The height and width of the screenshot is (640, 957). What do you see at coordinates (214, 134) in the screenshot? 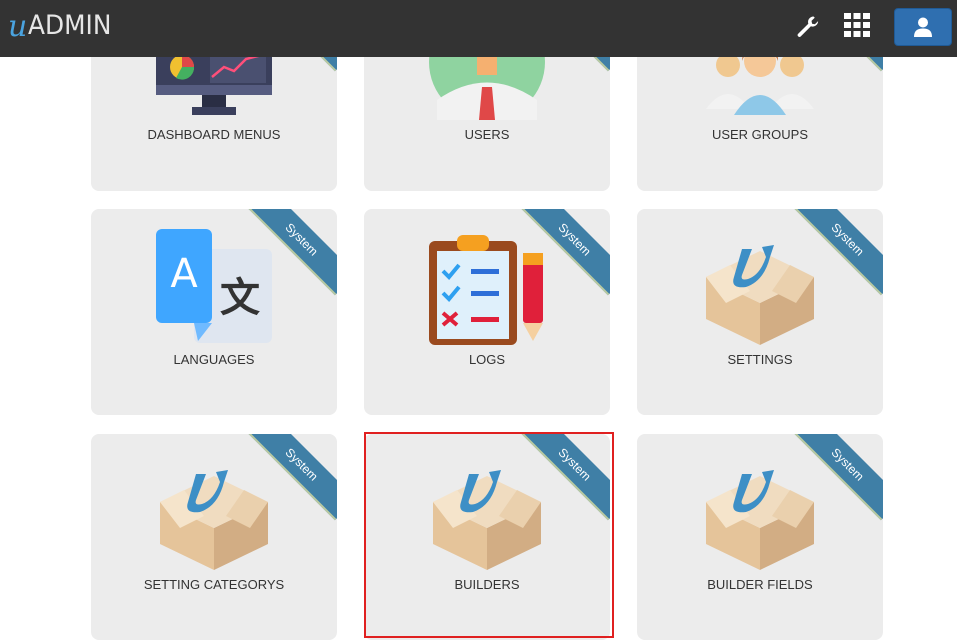
I see `card-label: DASHBOARD MENUS` at bounding box center [214, 134].